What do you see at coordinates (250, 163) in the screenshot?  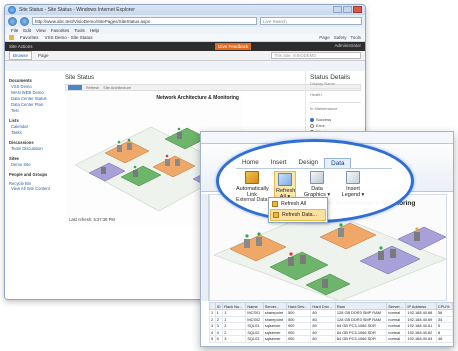 I see `tab-home: Home` at bounding box center [250, 163].